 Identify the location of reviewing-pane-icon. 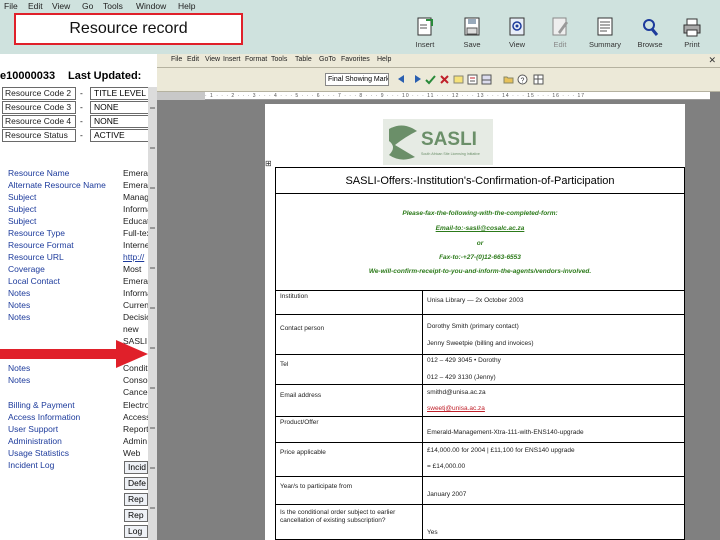
(486, 79).